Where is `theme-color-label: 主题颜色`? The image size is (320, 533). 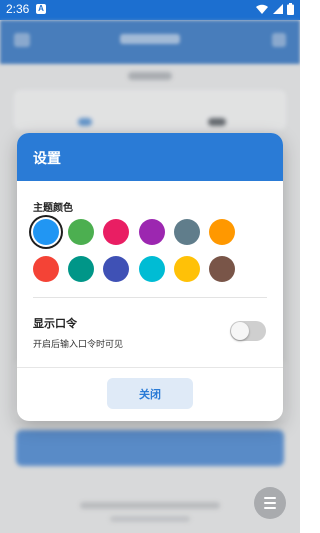
theme-color-label: 主题颜色 is located at coordinates (53, 208).